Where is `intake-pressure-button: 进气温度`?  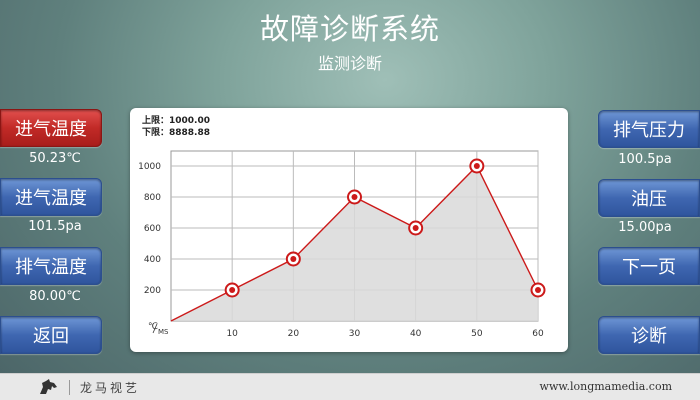 intake-pressure-button: 进气温度 is located at coordinates (51, 197).